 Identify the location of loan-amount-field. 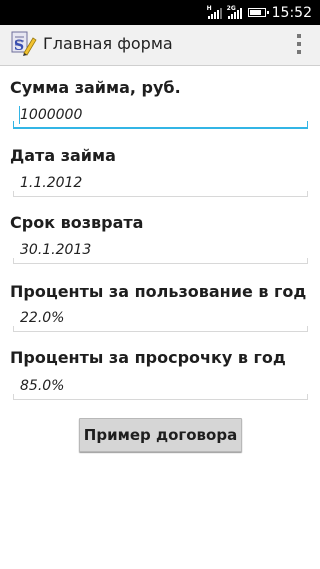
(160, 116).